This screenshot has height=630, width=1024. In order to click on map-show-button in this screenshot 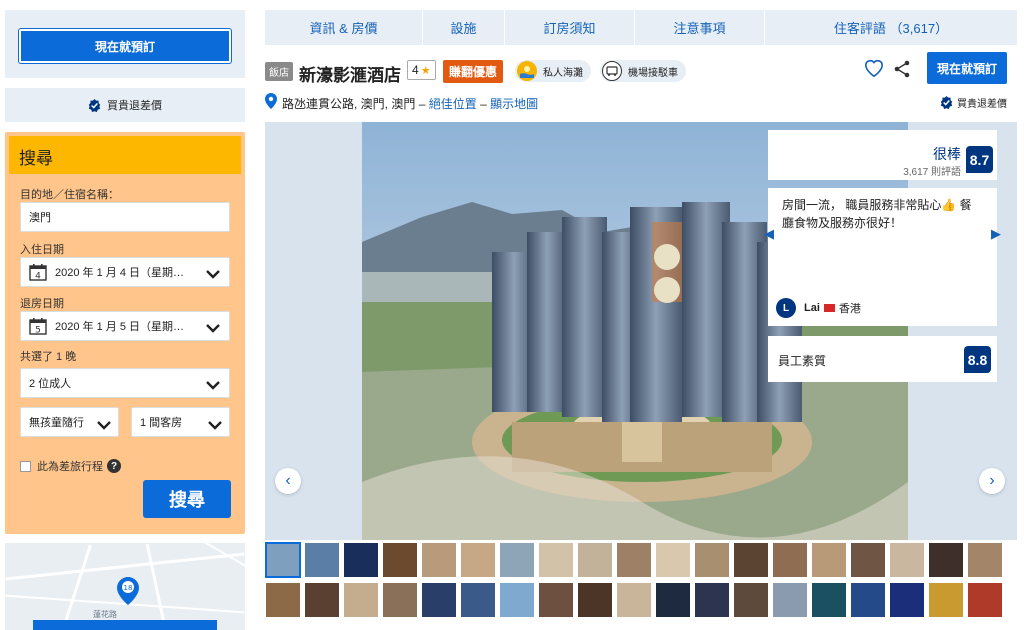, I will do `click(125, 625)`.